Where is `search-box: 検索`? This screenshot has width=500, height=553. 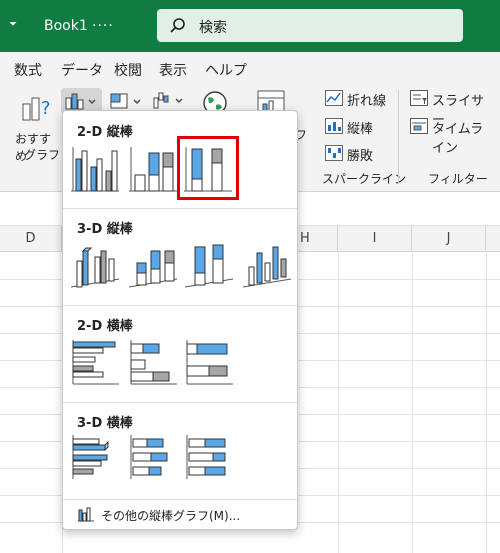 search-box: 検索 is located at coordinates (310, 25).